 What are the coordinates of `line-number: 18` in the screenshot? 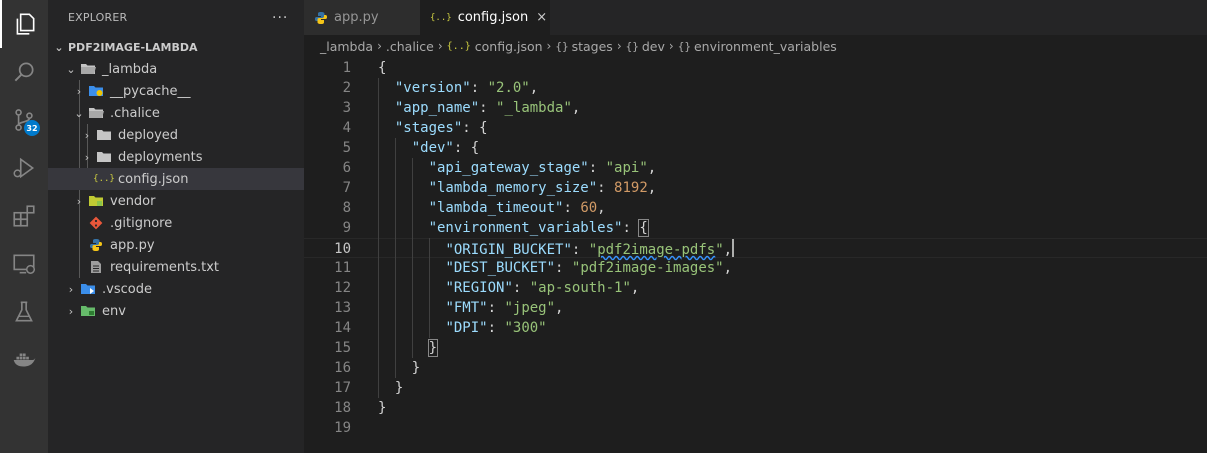 It's located at (342, 408).